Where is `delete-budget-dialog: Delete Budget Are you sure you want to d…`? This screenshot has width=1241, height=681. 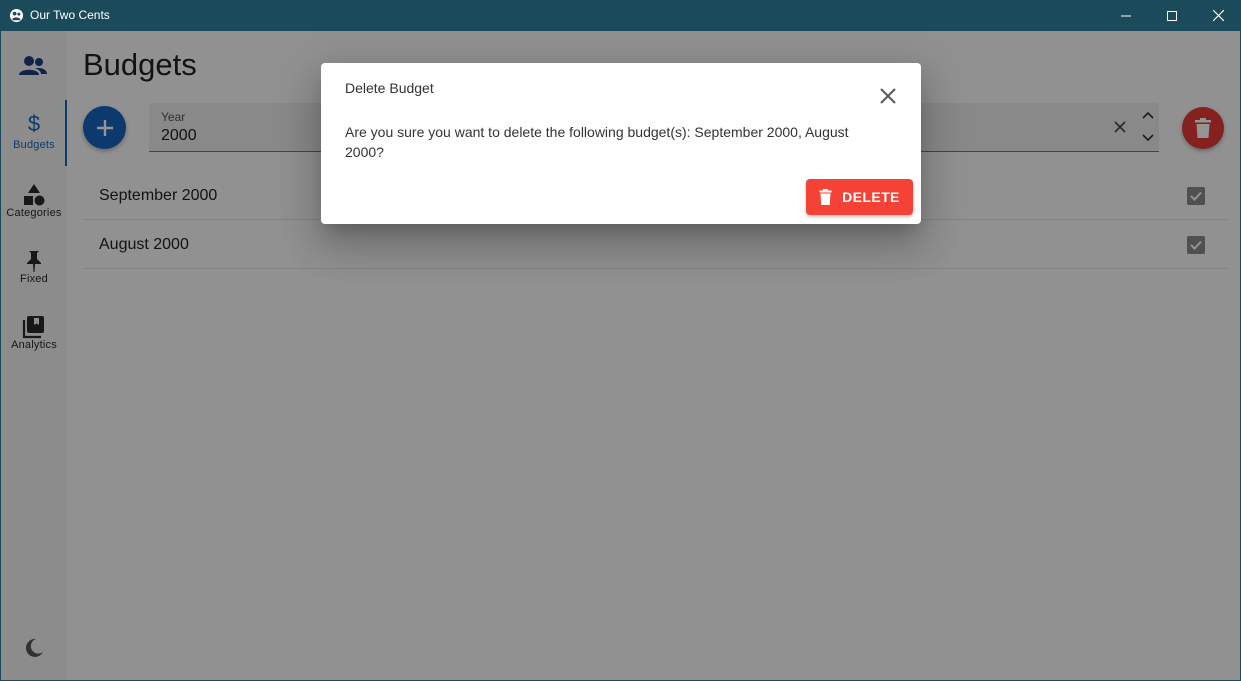
delete-budget-dialog: Delete Budget Are you sure you want to d… is located at coordinates (621, 143).